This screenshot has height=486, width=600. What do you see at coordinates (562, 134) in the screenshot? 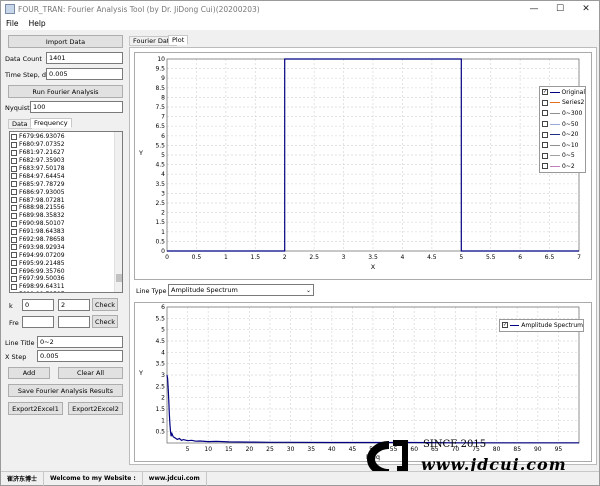
I see `legend-entry: 0~20` at bounding box center [562, 134].